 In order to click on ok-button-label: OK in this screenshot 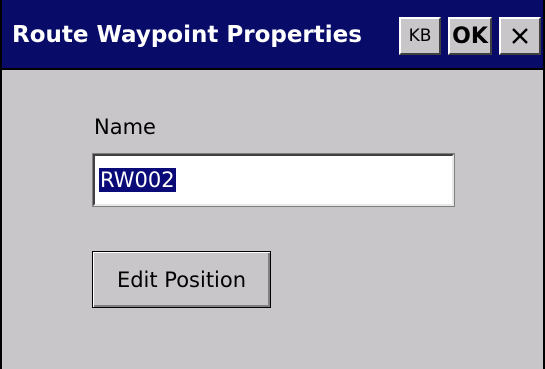, I will do `click(470, 36)`.